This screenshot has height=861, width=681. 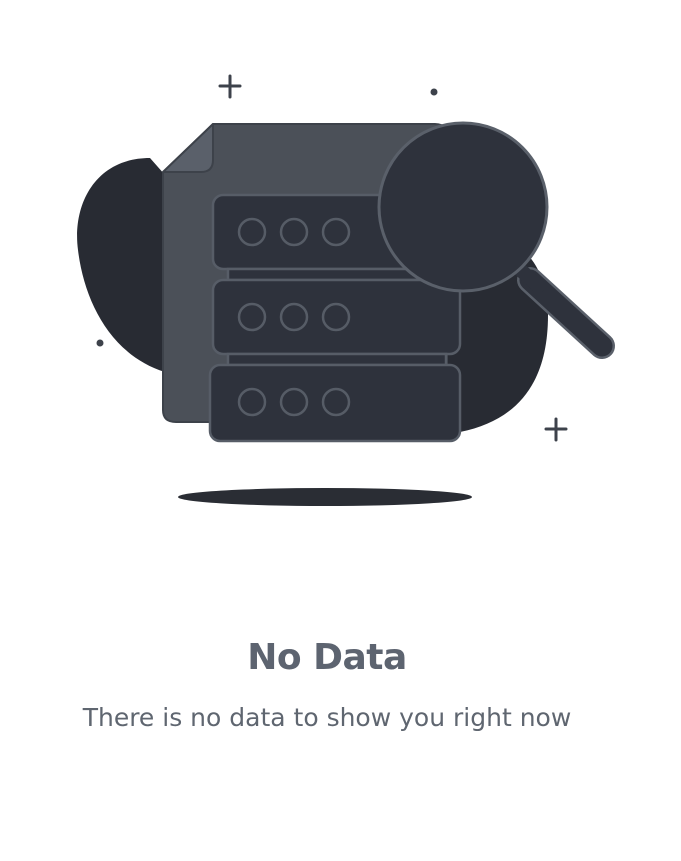 I want to click on empty-state-message: There is no data to show you right now, so click(x=327, y=717).